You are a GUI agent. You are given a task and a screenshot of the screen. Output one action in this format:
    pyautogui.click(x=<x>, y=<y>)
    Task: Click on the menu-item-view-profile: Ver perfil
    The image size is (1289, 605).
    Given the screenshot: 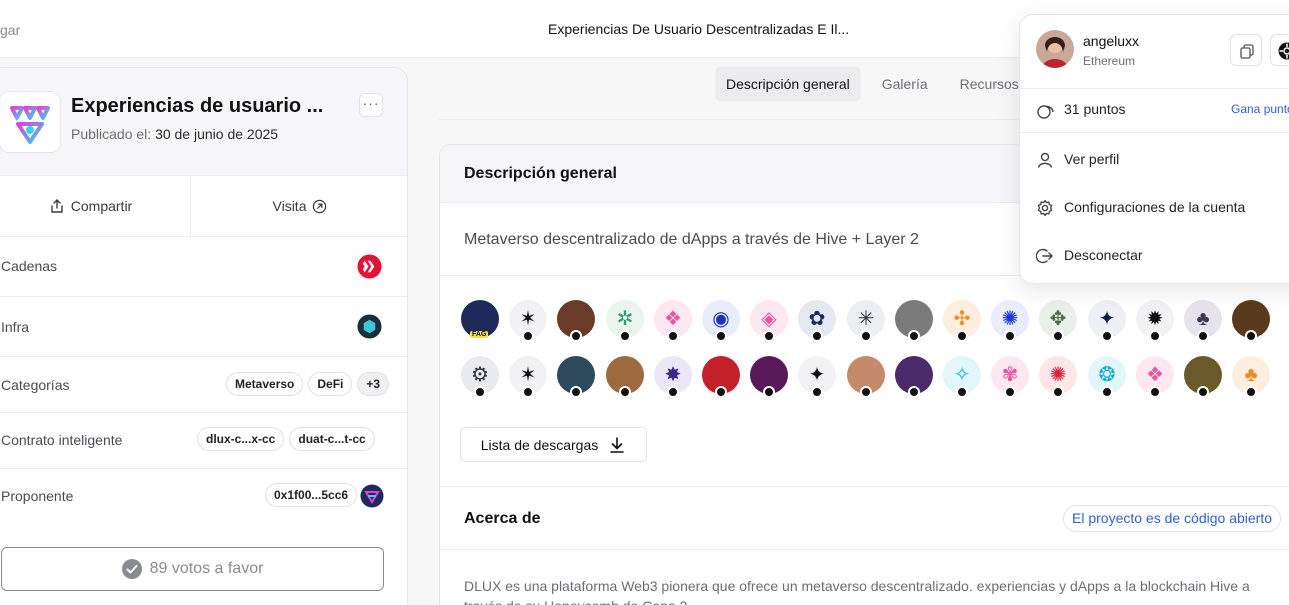 What is the action you would take?
    pyautogui.click(x=1154, y=159)
    